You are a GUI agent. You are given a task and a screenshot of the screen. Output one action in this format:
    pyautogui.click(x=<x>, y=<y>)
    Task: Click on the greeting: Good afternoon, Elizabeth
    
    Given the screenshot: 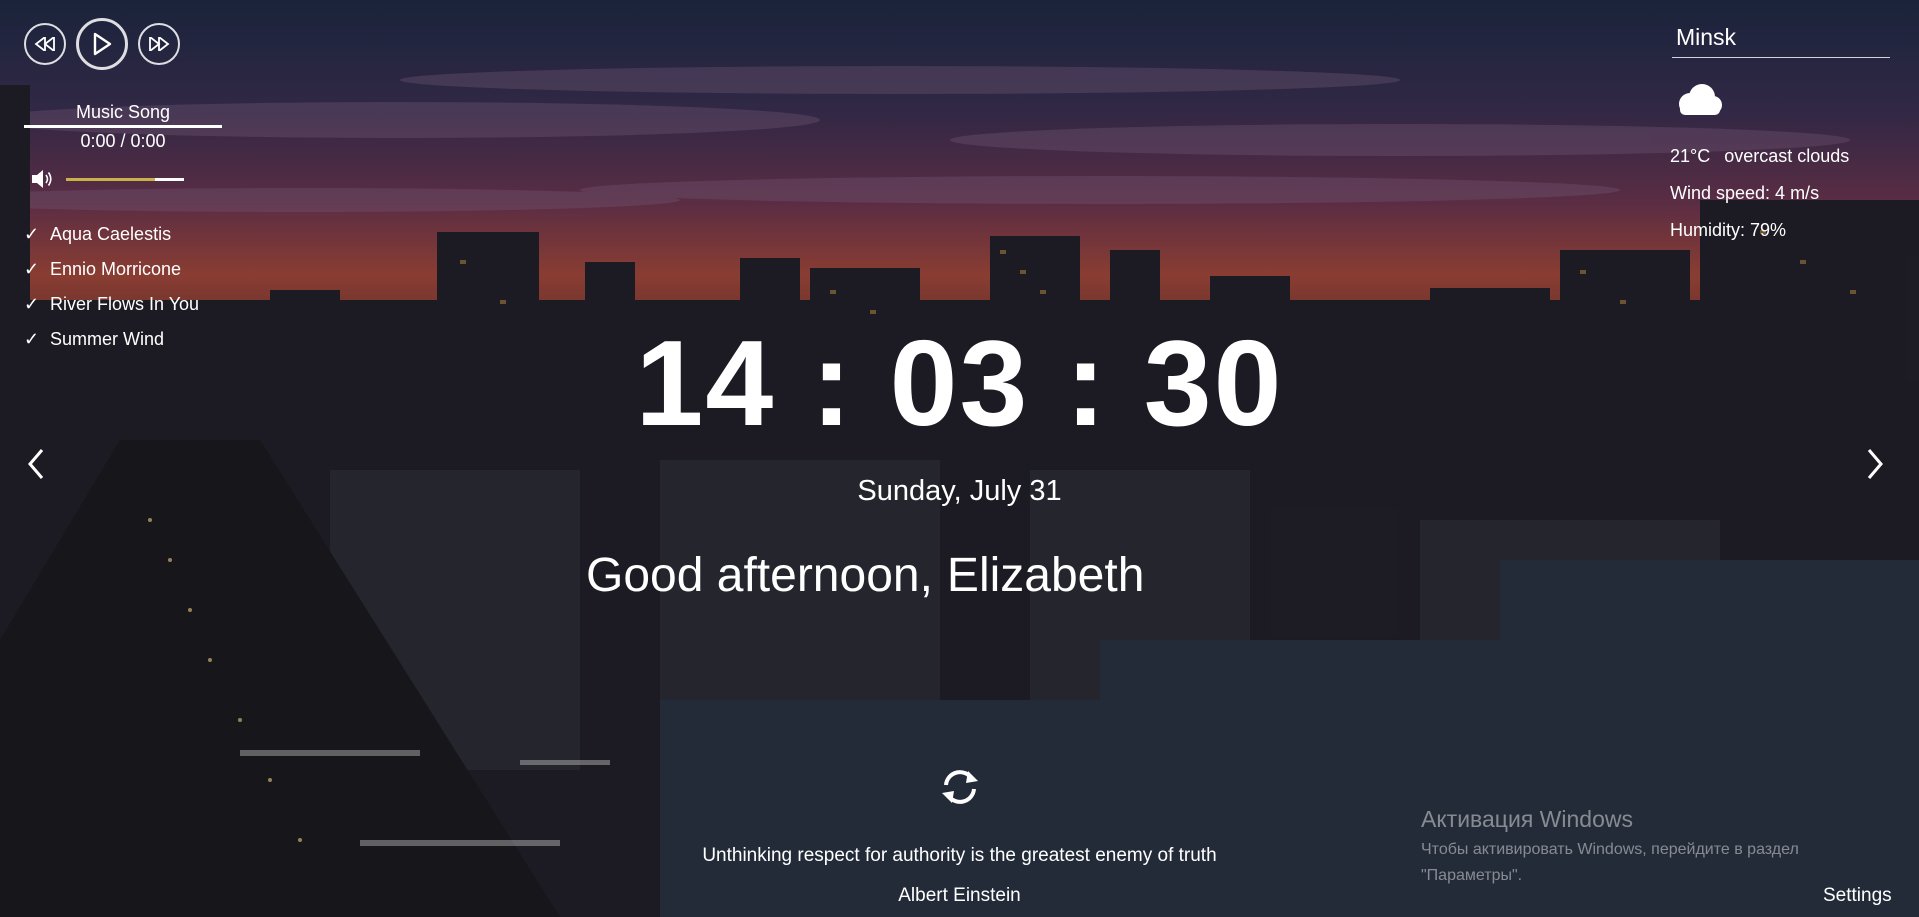 What is the action you would take?
    pyautogui.click(x=865, y=575)
    